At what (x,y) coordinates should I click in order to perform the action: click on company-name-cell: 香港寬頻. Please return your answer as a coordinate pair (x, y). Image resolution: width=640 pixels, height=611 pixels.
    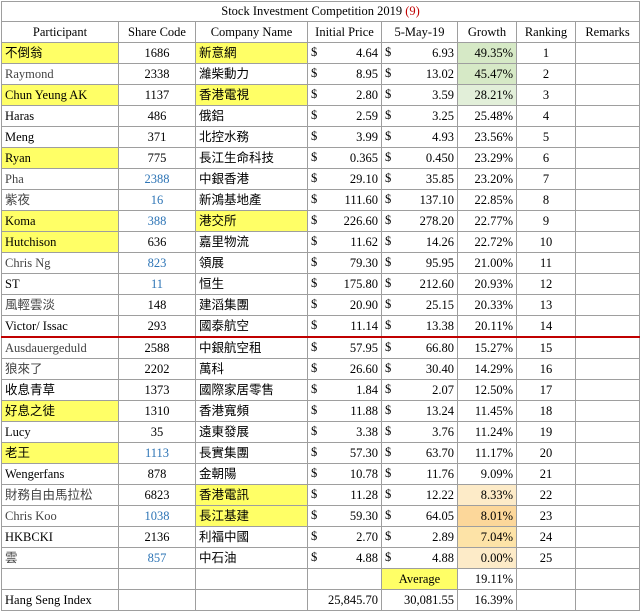
    Looking at the image, I should click on (251, 411).